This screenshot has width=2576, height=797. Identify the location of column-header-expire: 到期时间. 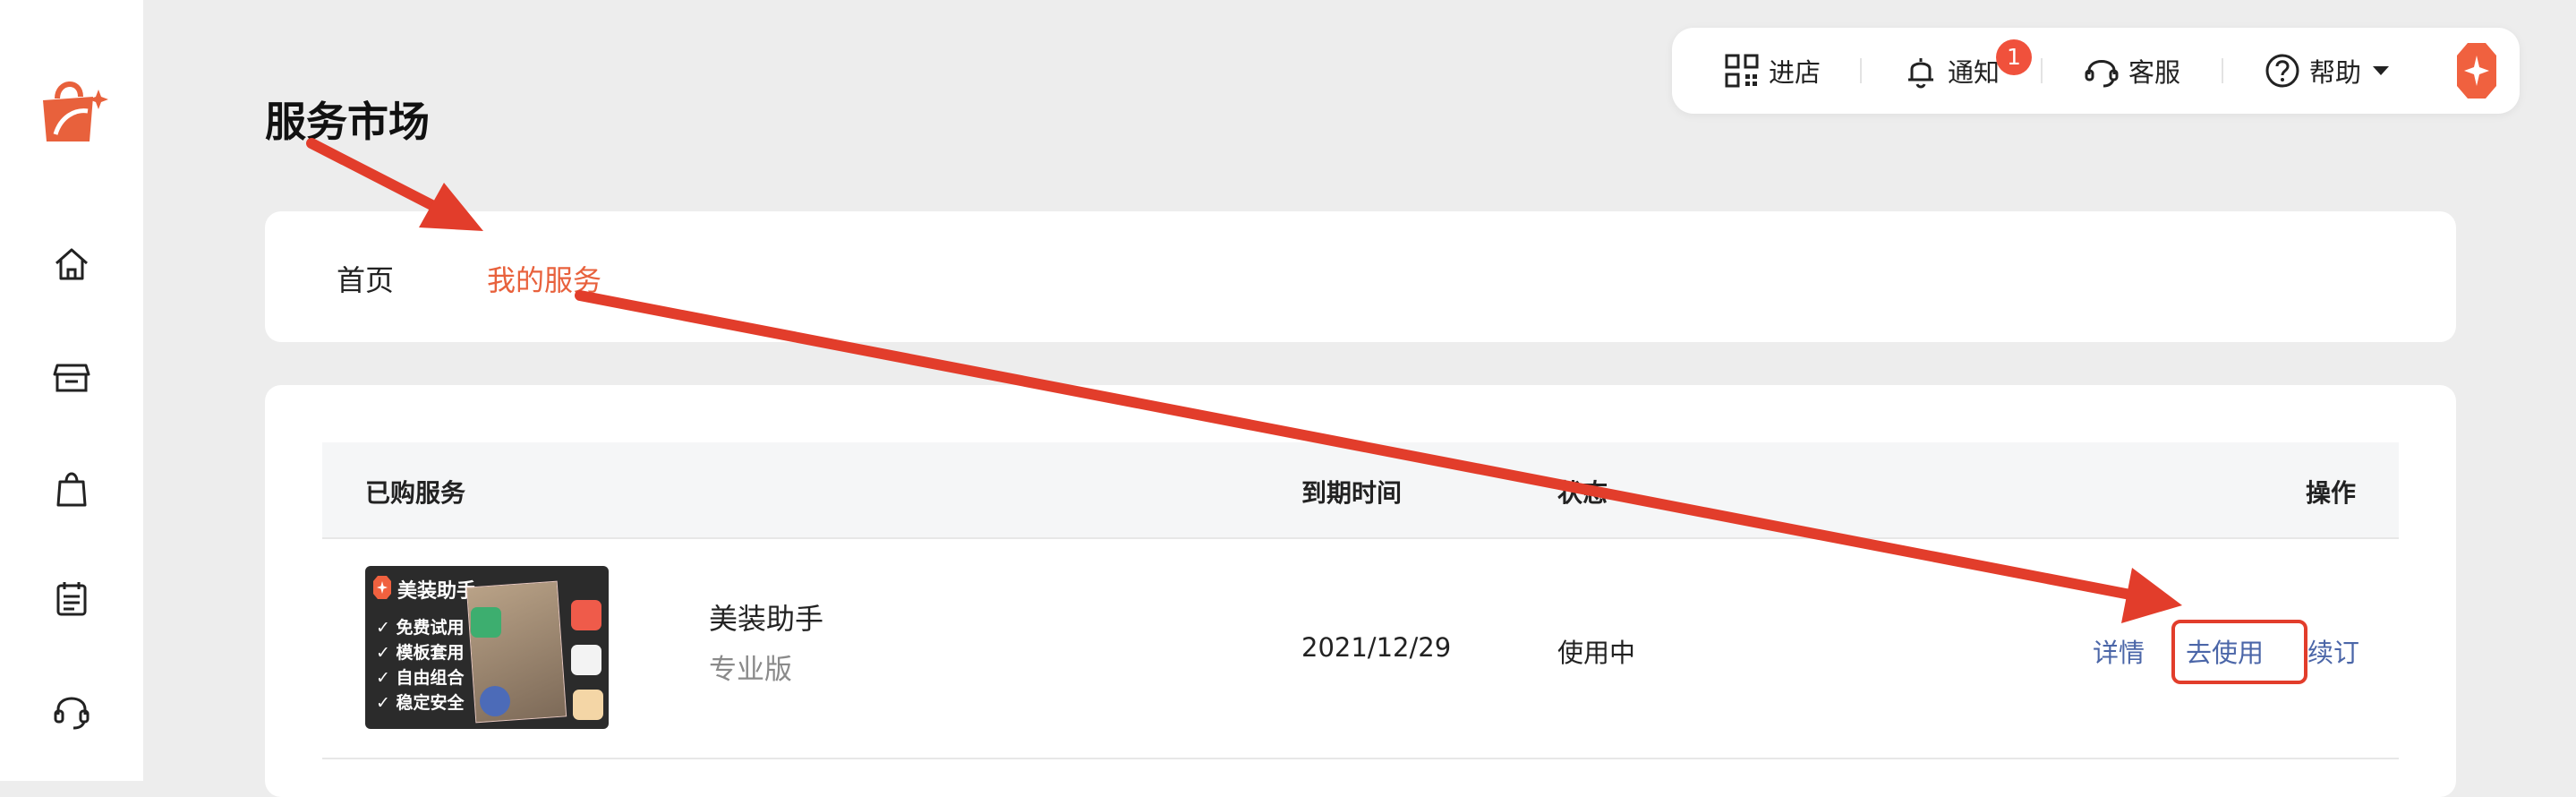
(1352, 493).